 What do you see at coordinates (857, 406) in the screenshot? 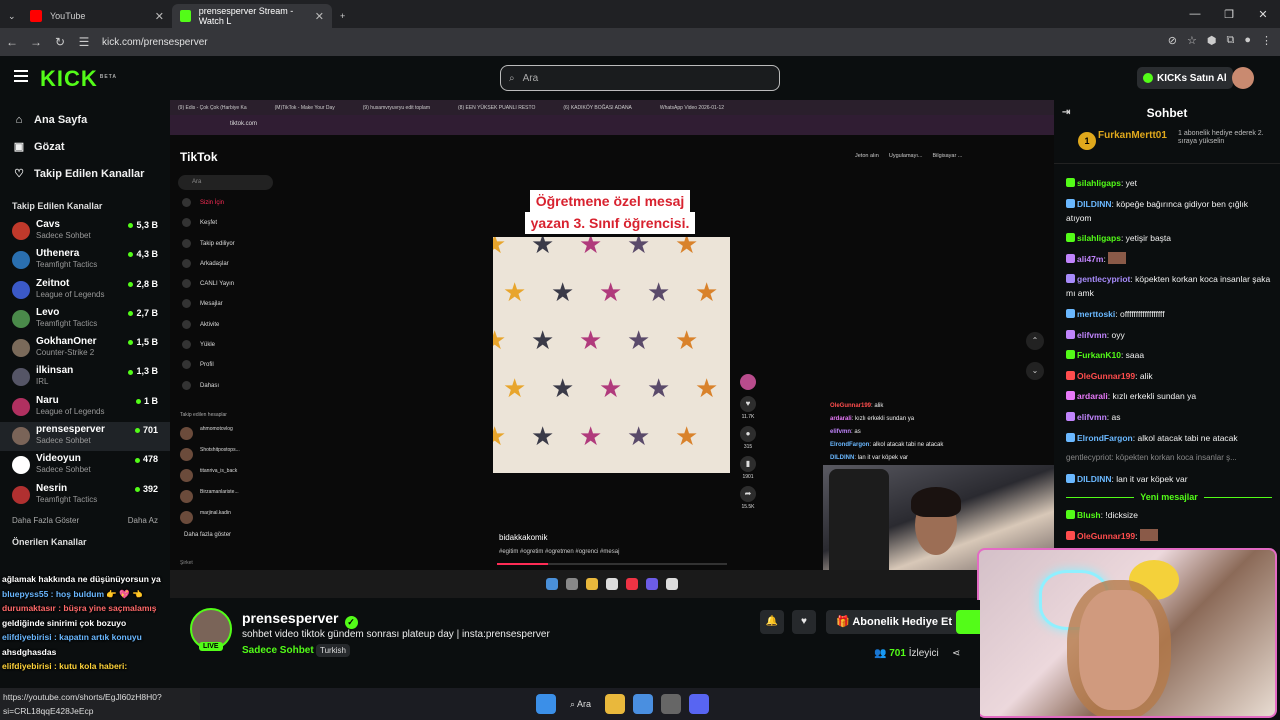
I see `overlay-chat-message: OleGunnar199: alik` at bounding box center [857, 406].